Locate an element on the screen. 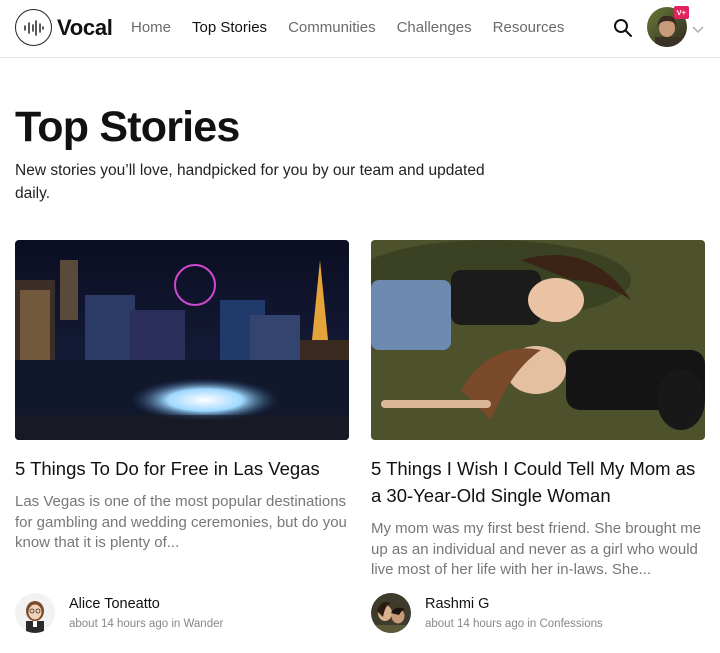 This screenshot has height=653, width=720. author-name: Alice Toneatto is located at coordinates (146, 604).